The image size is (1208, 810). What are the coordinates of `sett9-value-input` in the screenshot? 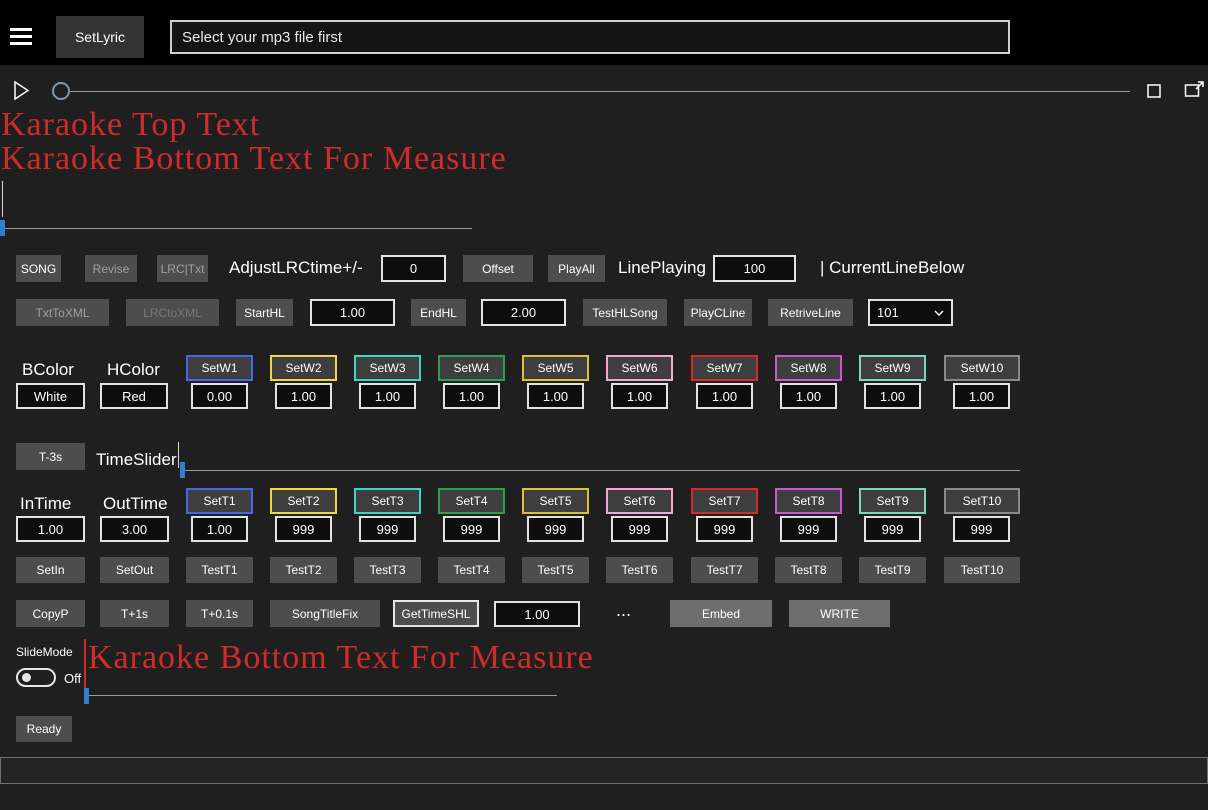 It's located at (892, 529).